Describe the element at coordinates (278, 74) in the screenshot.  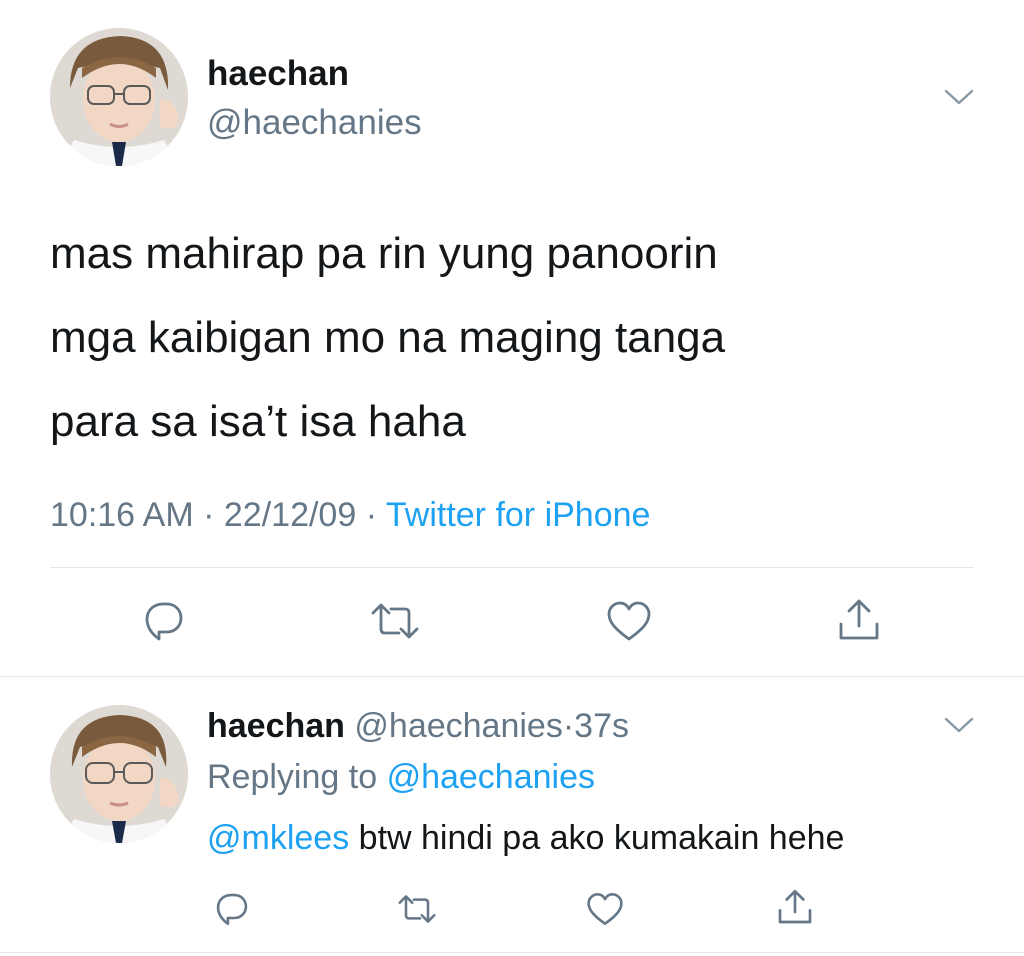
I see `main-author-name: haechan` at that location.